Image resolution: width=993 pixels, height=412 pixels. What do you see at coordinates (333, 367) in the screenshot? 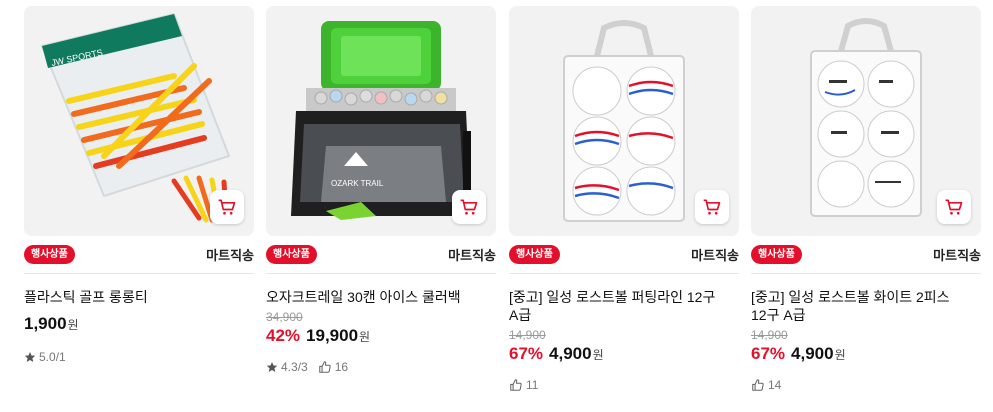
I see `likes: 16` at bounding box center [333, 367].